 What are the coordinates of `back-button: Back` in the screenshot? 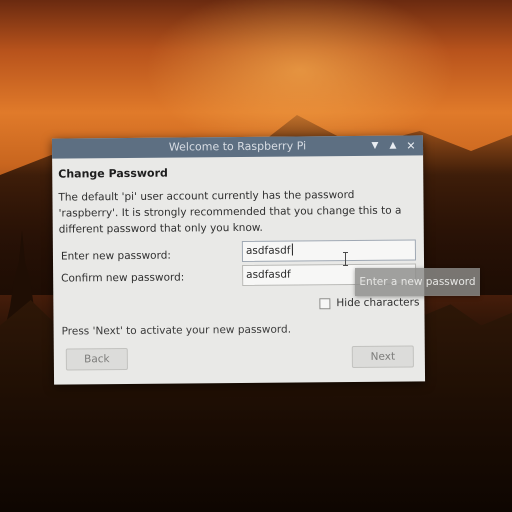 It's located at (96, 359).